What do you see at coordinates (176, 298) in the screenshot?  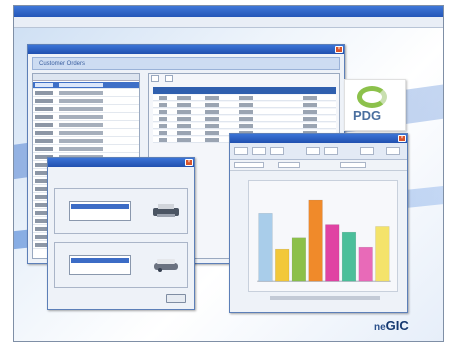 I see `ok-button` at bounding box center [176, 298].